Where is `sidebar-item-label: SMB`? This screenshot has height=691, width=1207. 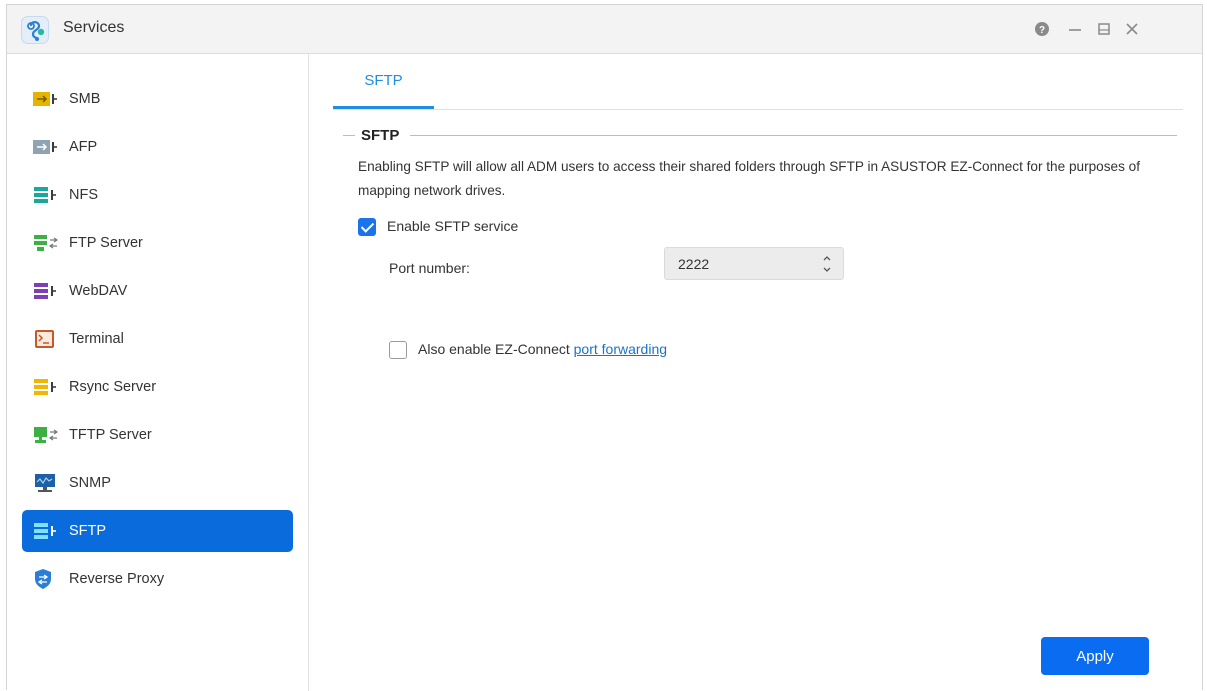 sidebar-item-label: SMB is located at coordinates (85, 99).